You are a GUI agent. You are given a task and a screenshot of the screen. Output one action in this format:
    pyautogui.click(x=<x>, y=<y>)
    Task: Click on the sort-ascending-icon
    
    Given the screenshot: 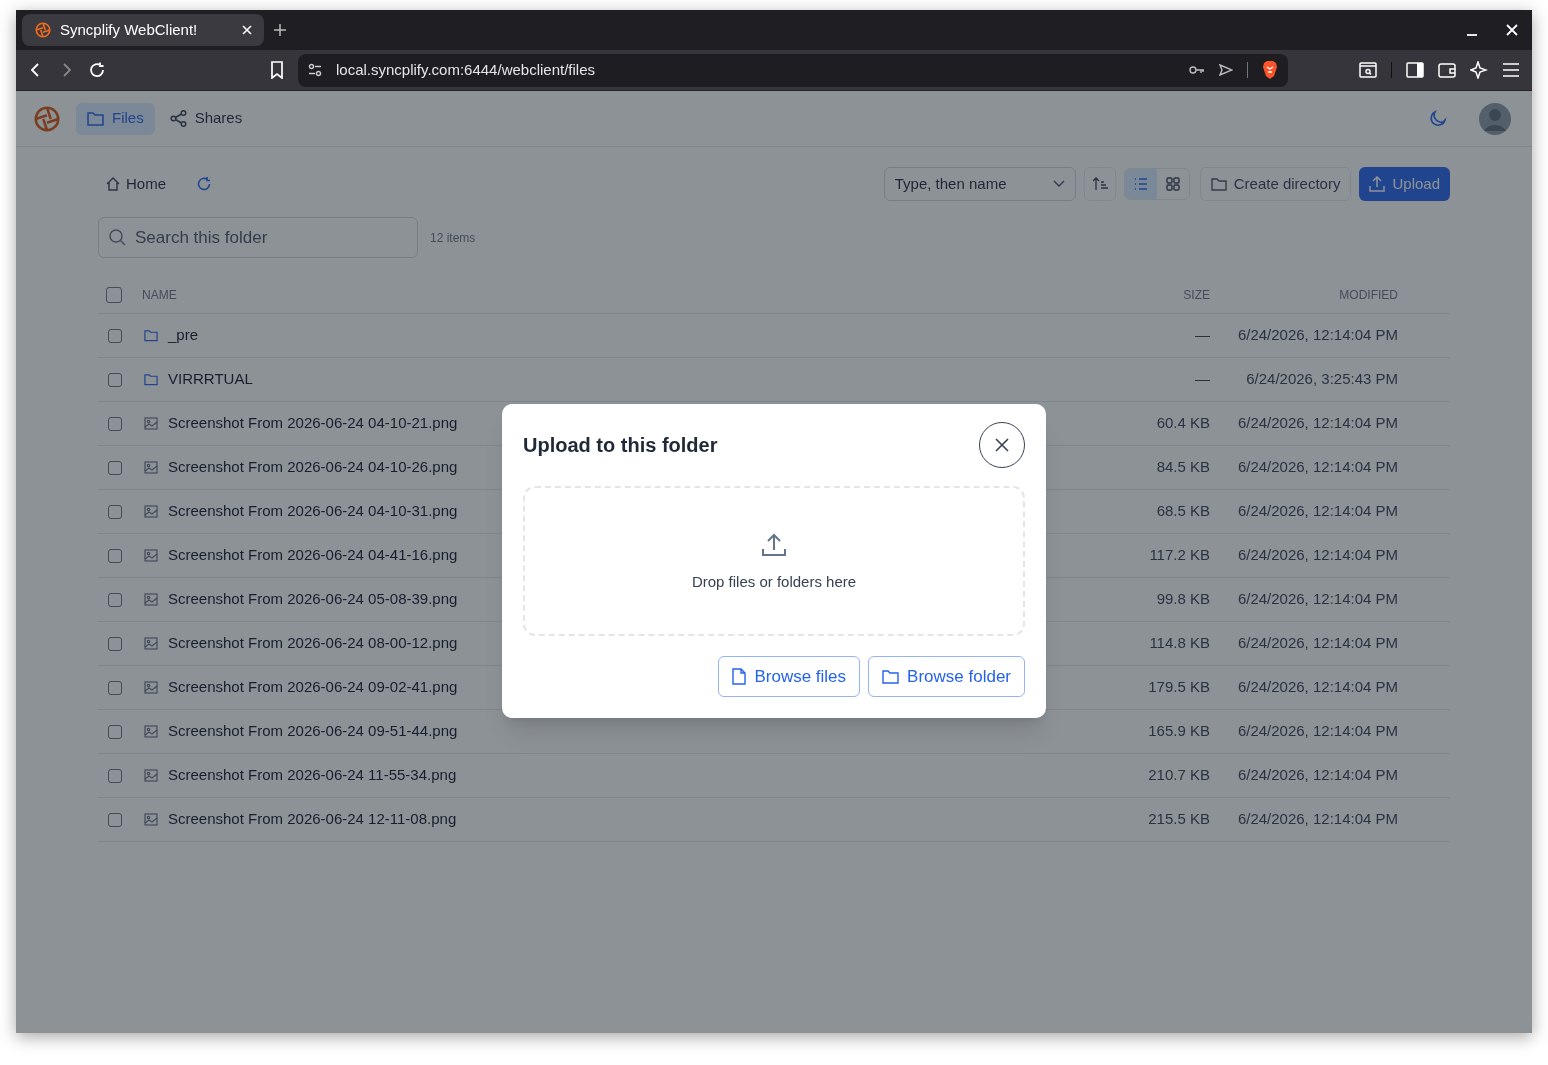 What is the action you would take?
    pyautogui.click(x=1099, y=184)
    